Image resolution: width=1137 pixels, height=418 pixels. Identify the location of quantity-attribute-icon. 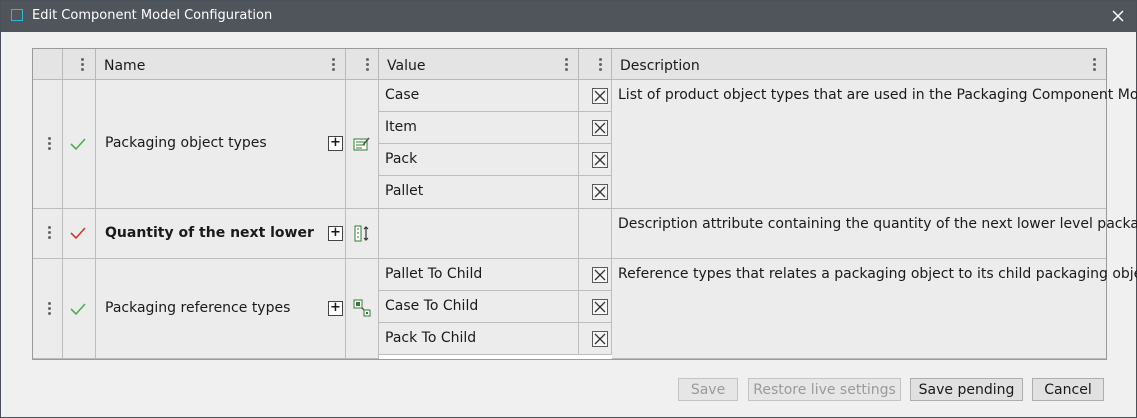
(361, 233).